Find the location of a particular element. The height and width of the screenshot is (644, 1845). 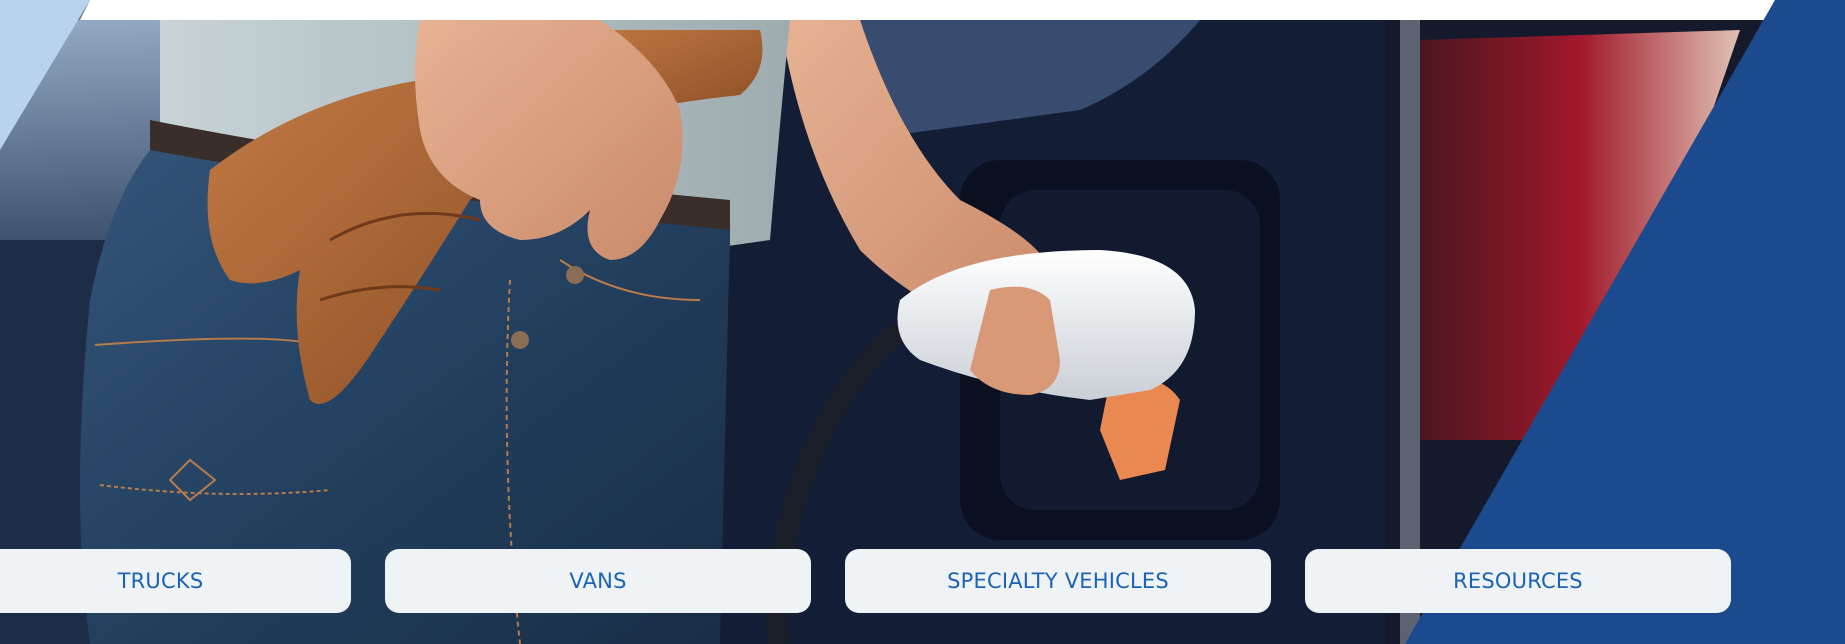

vans-button-label: VANS is located at coordinates (598, 581).